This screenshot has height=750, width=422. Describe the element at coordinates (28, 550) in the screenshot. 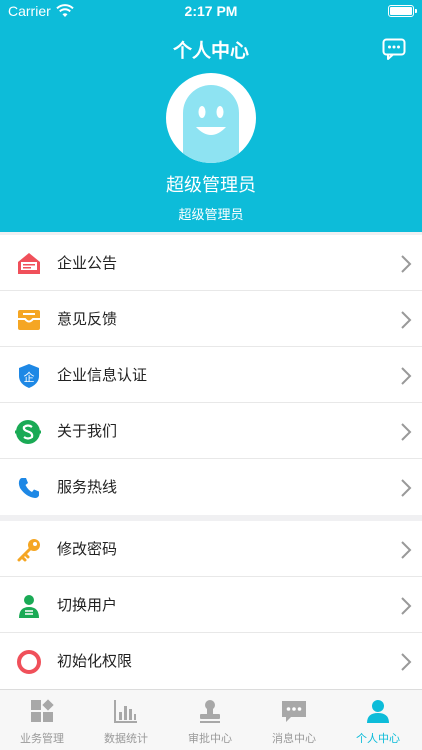

I see `key-icon` at that location.